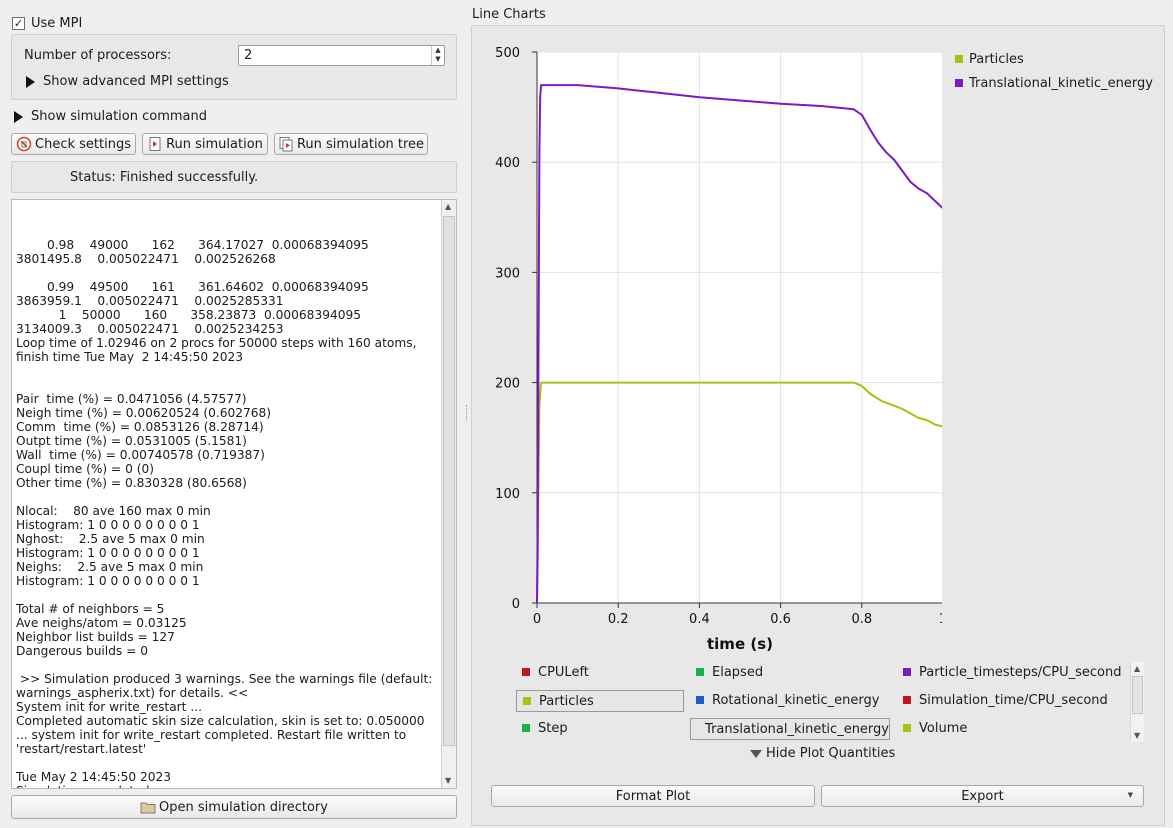 This screenshot has width=1173, height=828. Describe the element at coordinates (740, 644) in the screenshot. I see `x-axis-label: time (s)` at that location.